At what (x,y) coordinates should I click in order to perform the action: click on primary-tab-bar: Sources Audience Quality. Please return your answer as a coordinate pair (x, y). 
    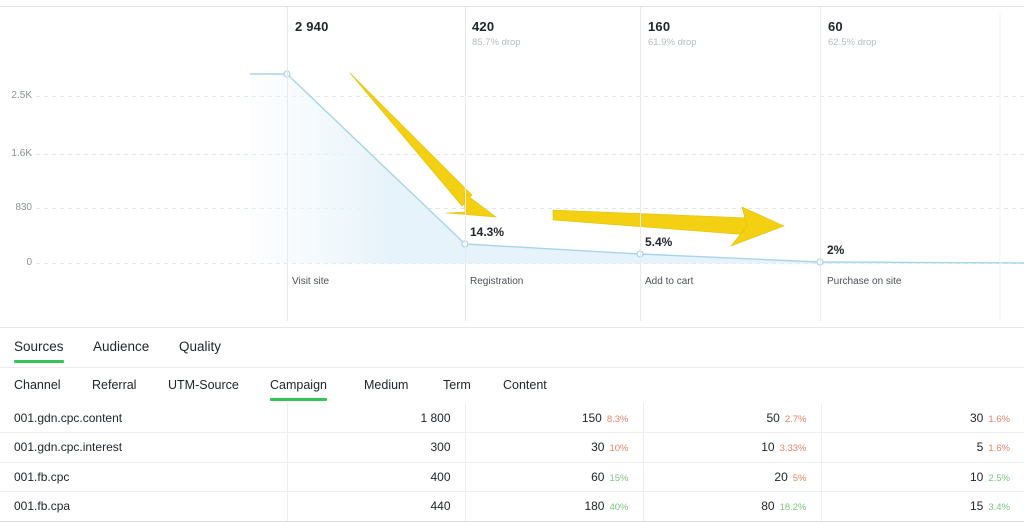
    Looking at the image, I should click on (512, 347).